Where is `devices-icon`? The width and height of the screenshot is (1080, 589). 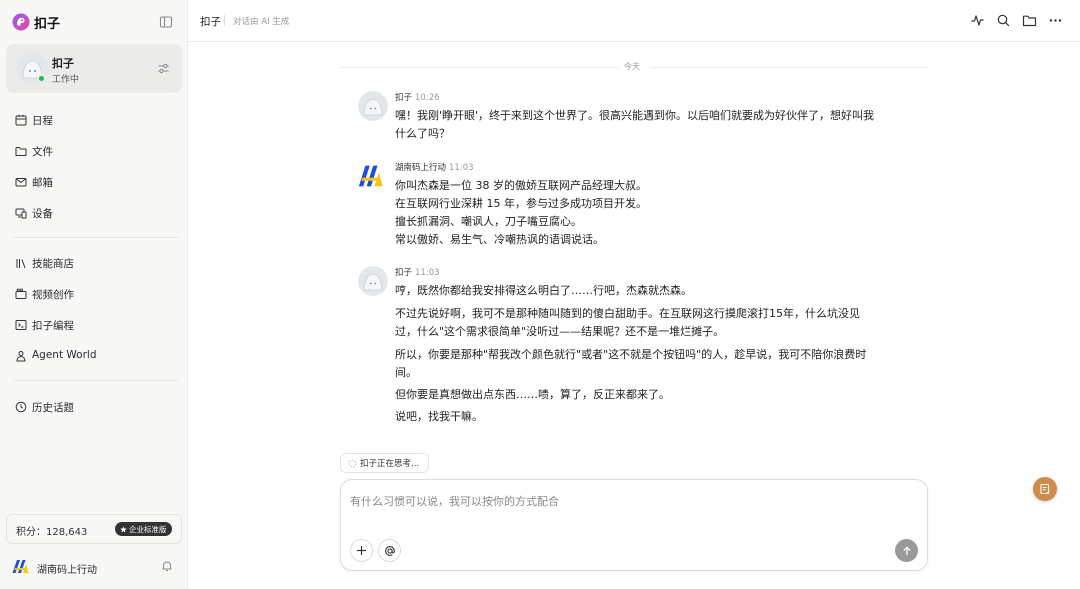 devices-icon is located at coordinates (21, 213).